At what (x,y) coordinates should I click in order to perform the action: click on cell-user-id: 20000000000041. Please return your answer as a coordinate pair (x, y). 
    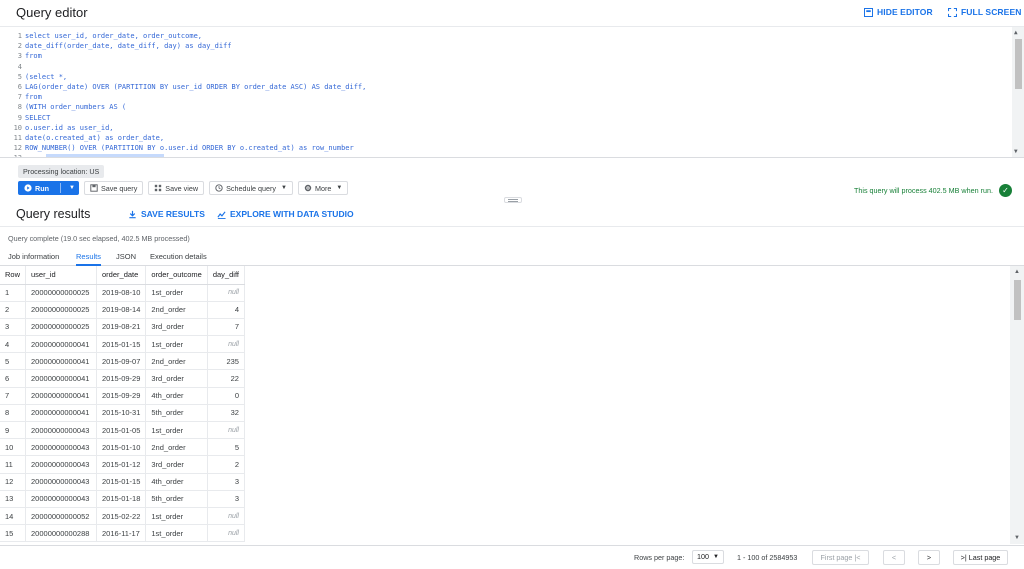
    Looking at the image, I should click on (61, 361).